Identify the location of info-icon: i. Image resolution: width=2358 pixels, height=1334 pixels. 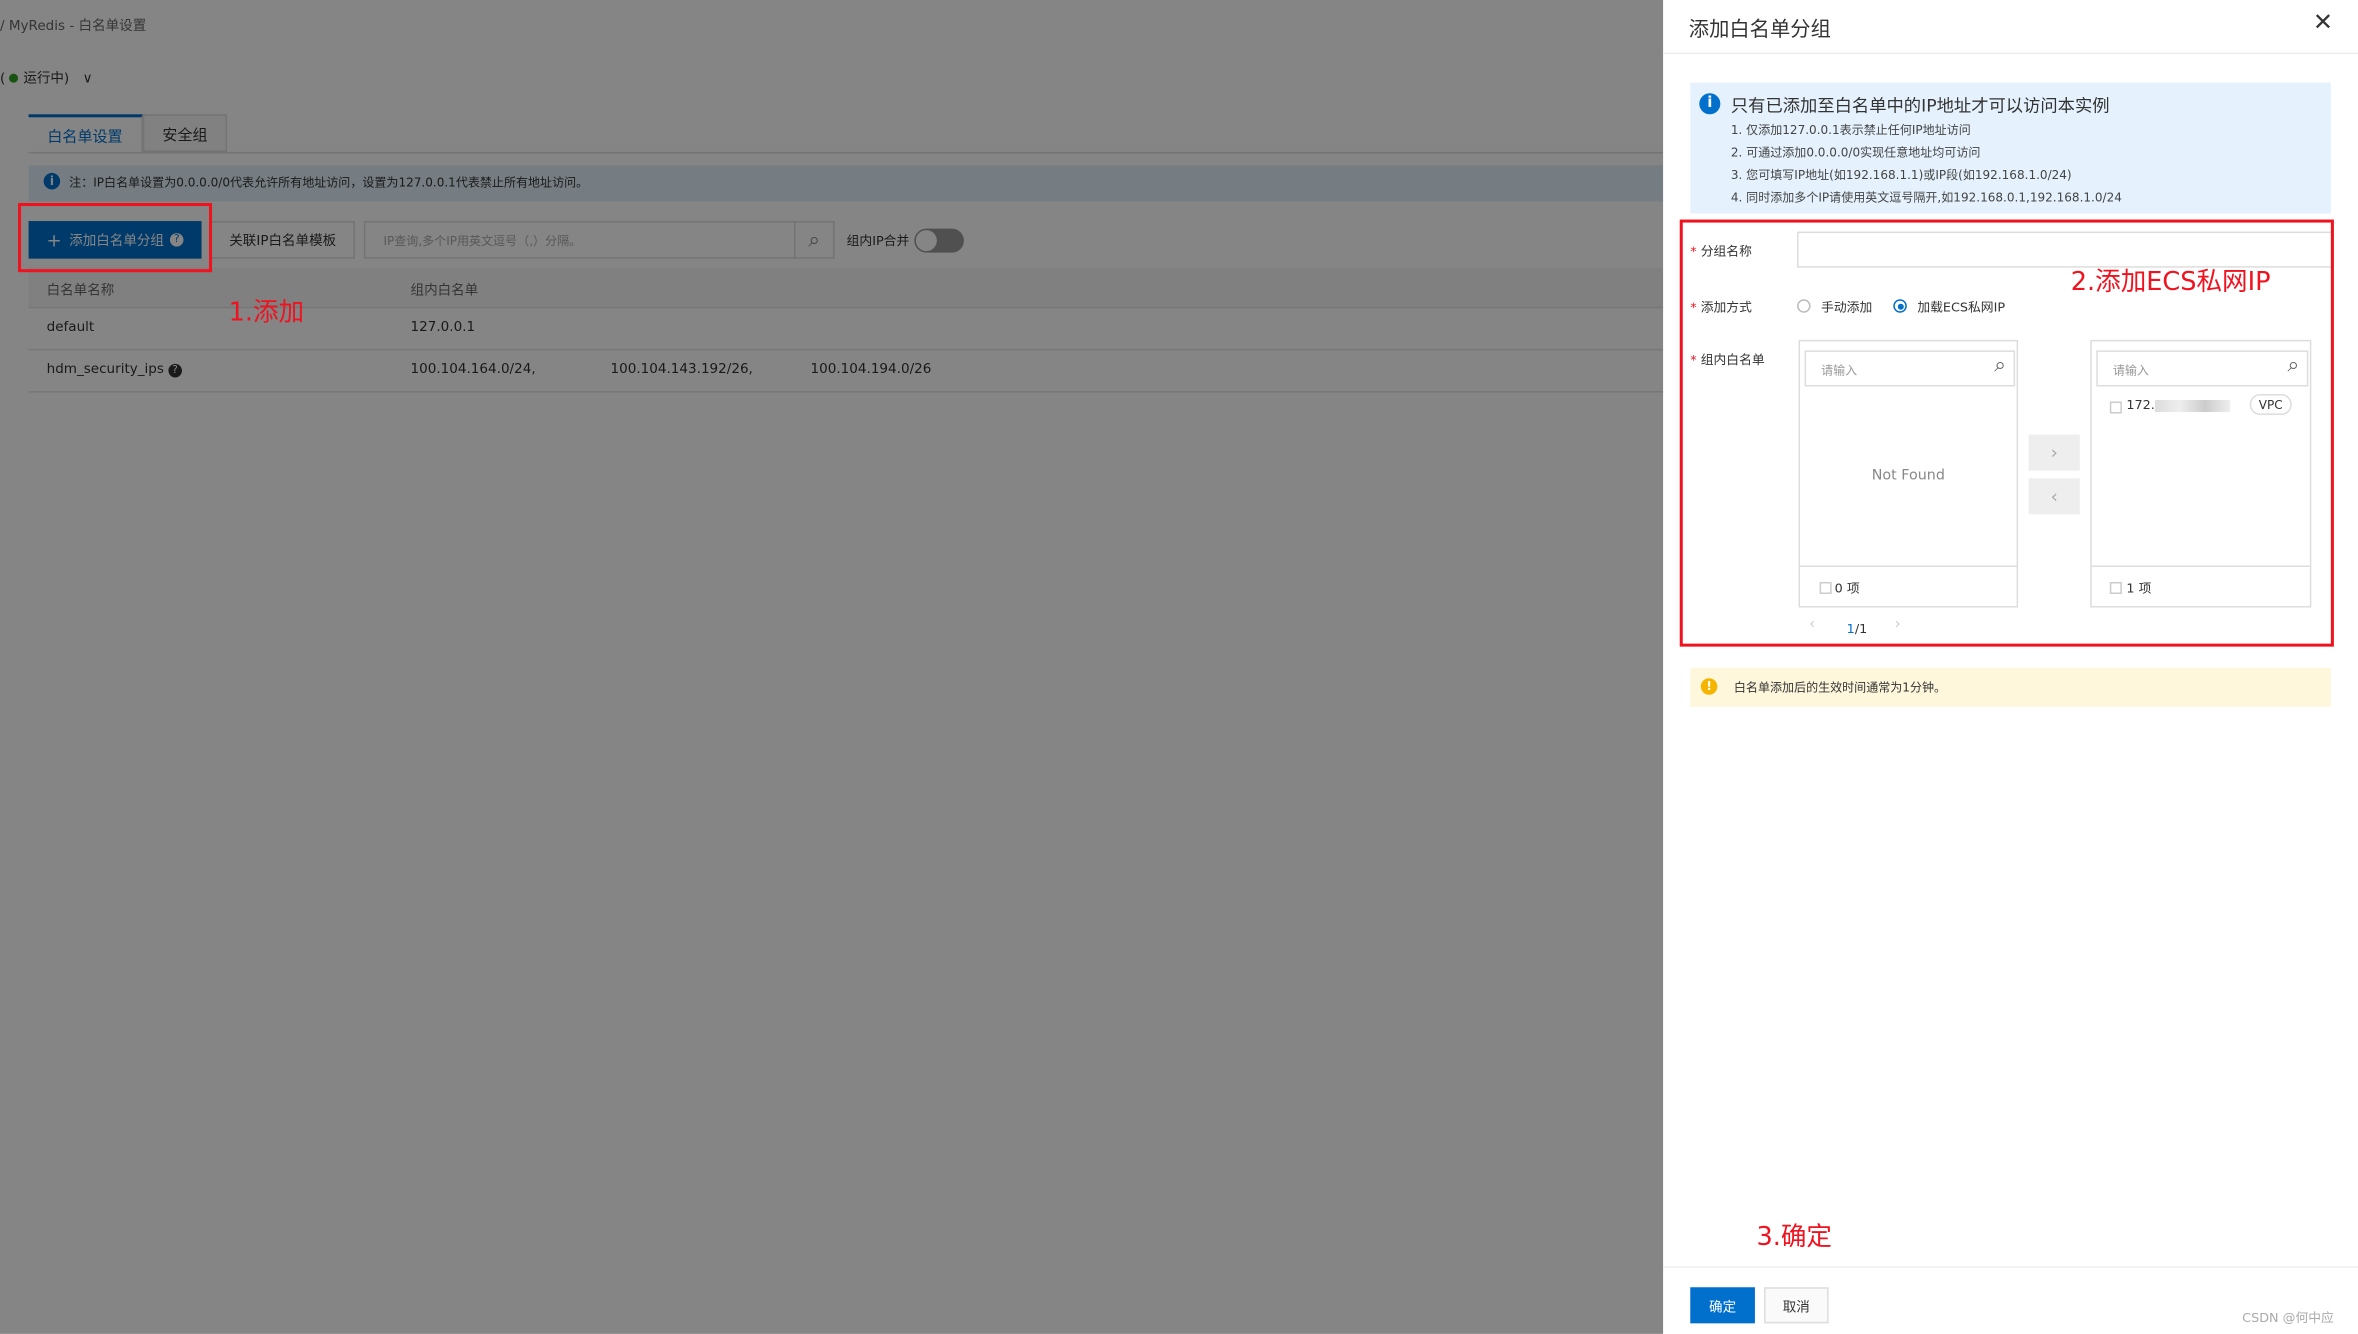
(1710, 104).